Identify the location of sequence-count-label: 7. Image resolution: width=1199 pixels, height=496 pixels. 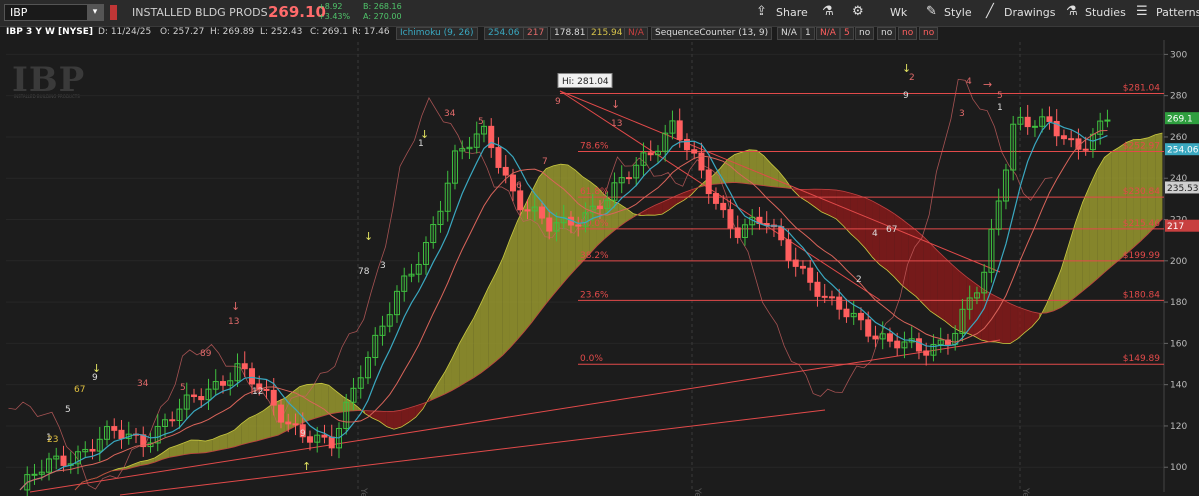
(545, 162).